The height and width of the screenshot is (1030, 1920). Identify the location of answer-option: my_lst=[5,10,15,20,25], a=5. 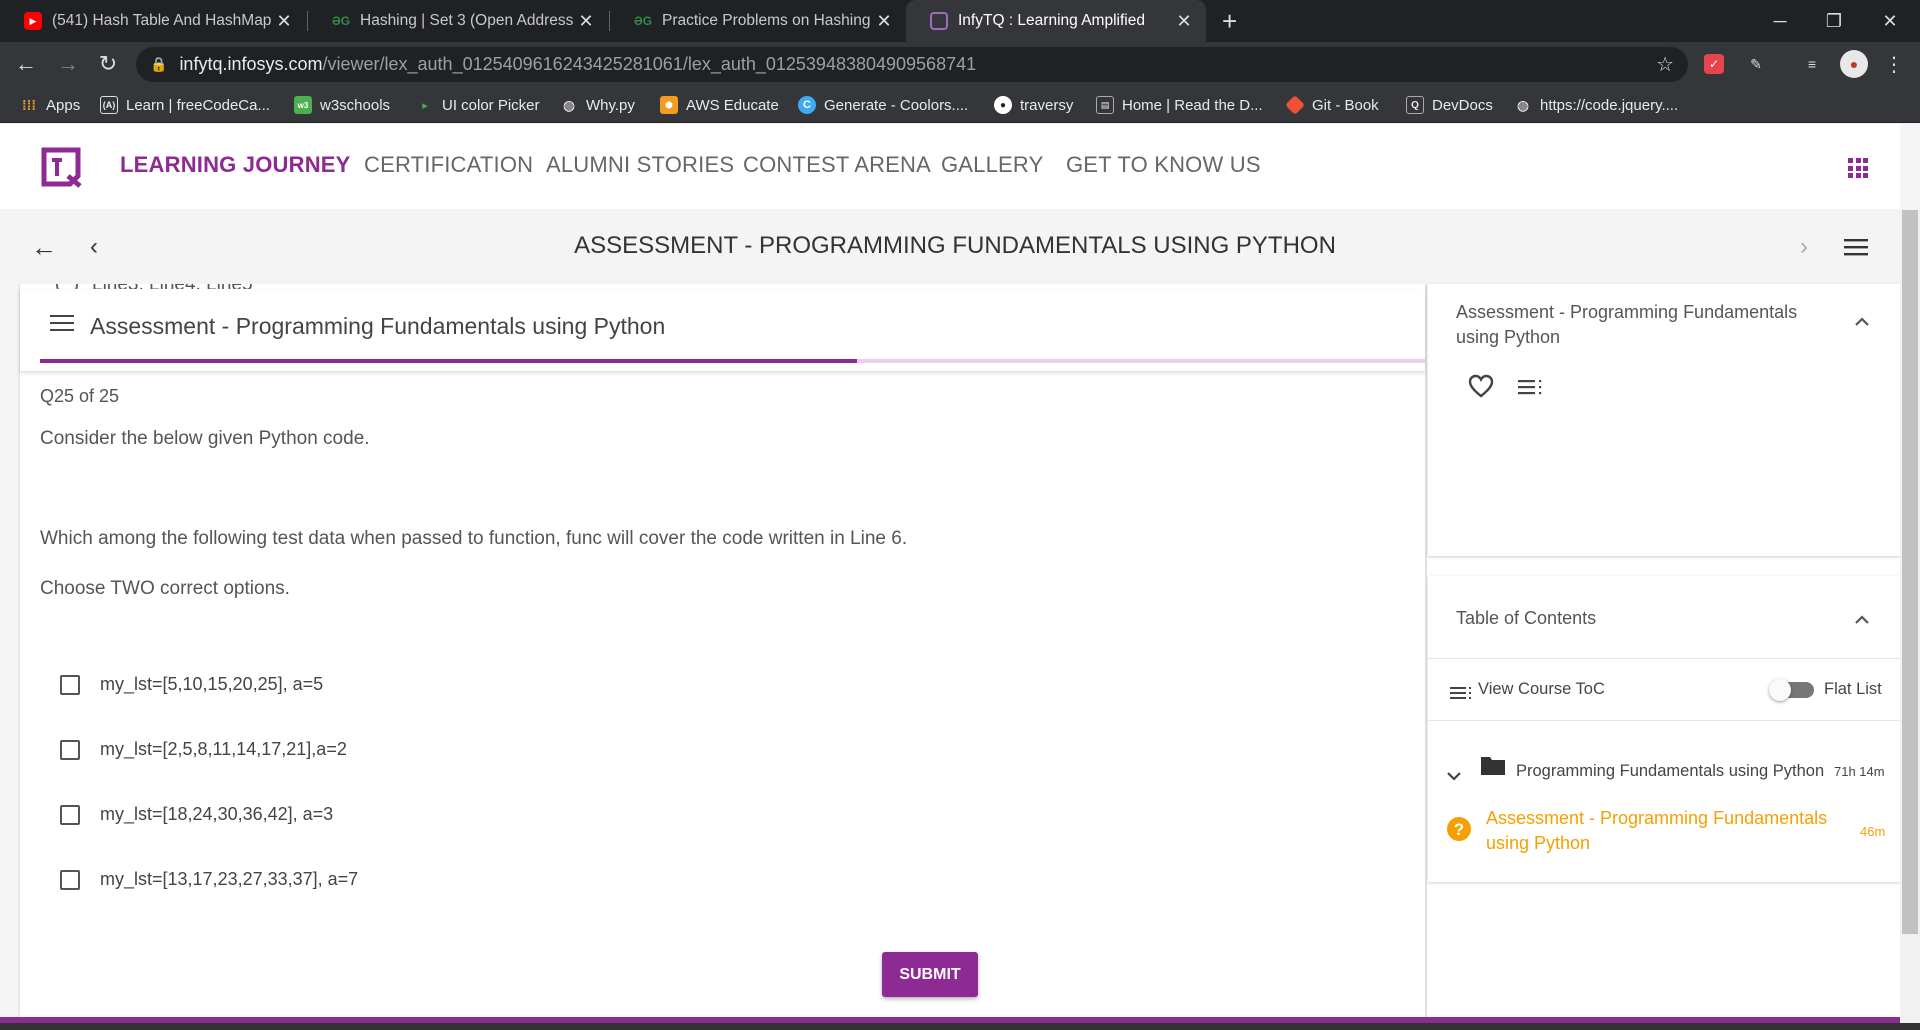
(191, 684).